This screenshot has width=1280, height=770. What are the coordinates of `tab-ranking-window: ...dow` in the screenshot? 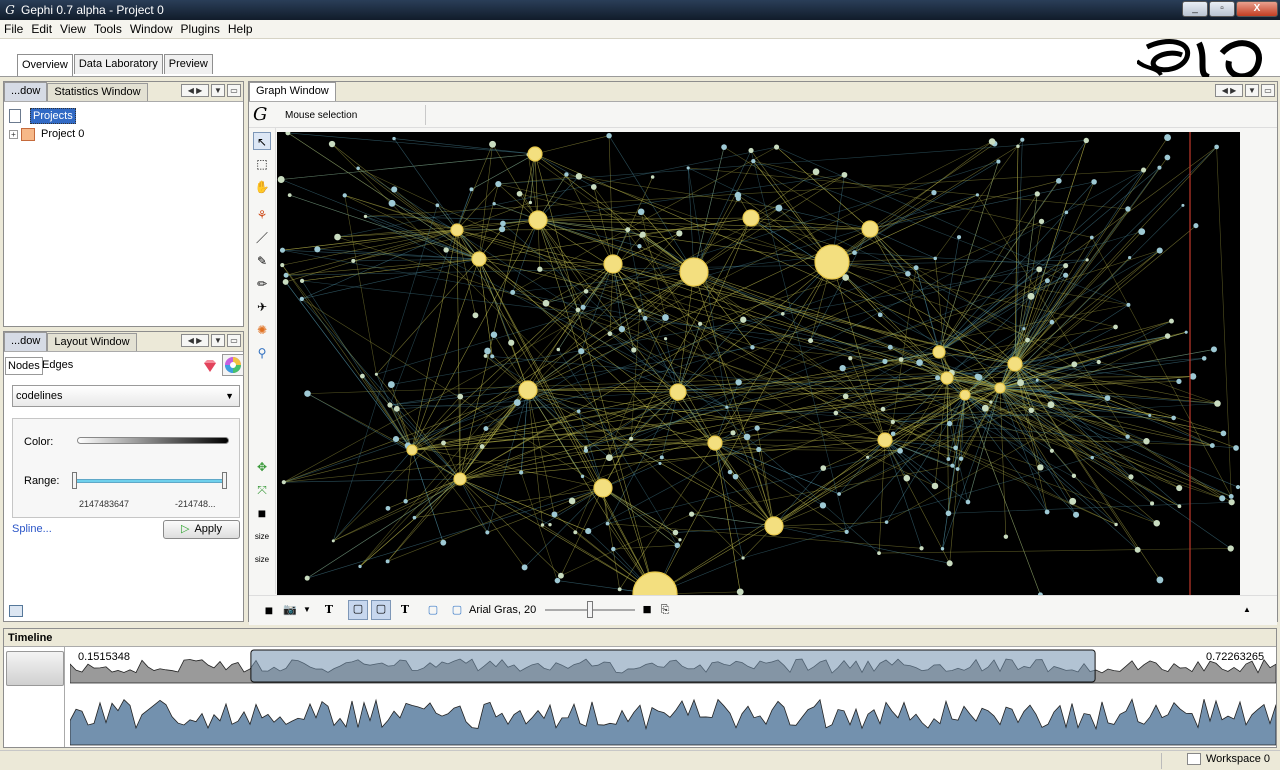 It's located at (26, 341).